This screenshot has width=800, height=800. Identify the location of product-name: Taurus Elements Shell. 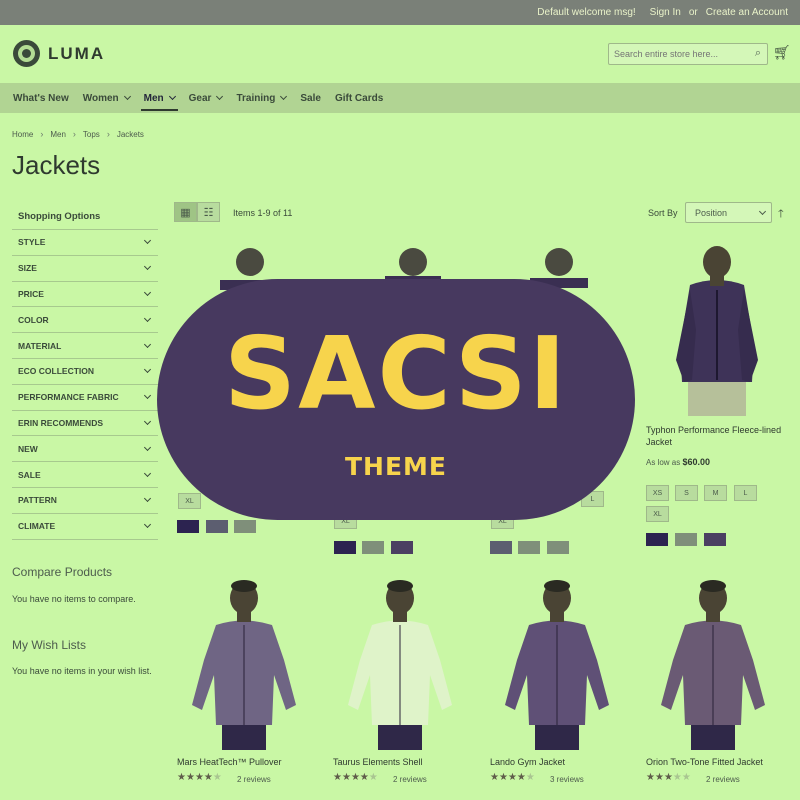
(378, 762).